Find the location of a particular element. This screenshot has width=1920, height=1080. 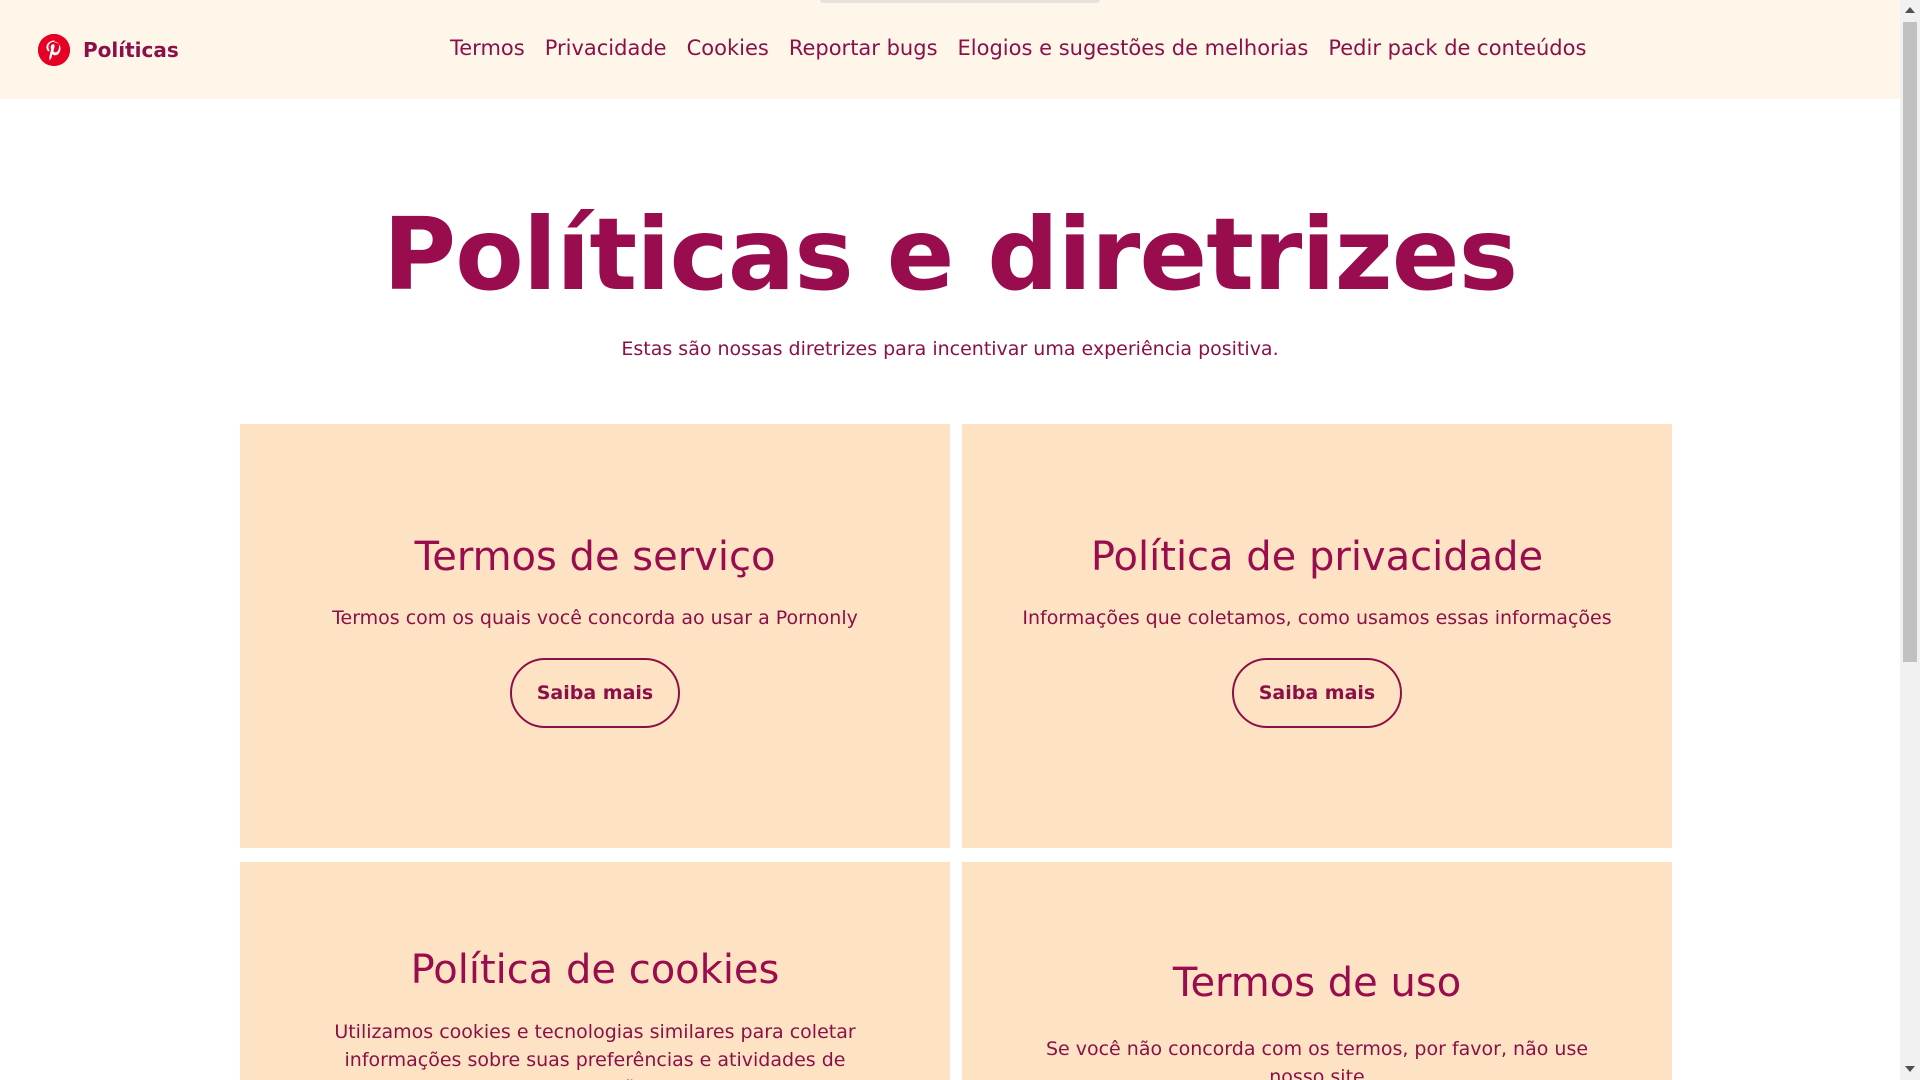

nav-reportar-bugs: Reportar bugs is located at coordinates (863, 48).